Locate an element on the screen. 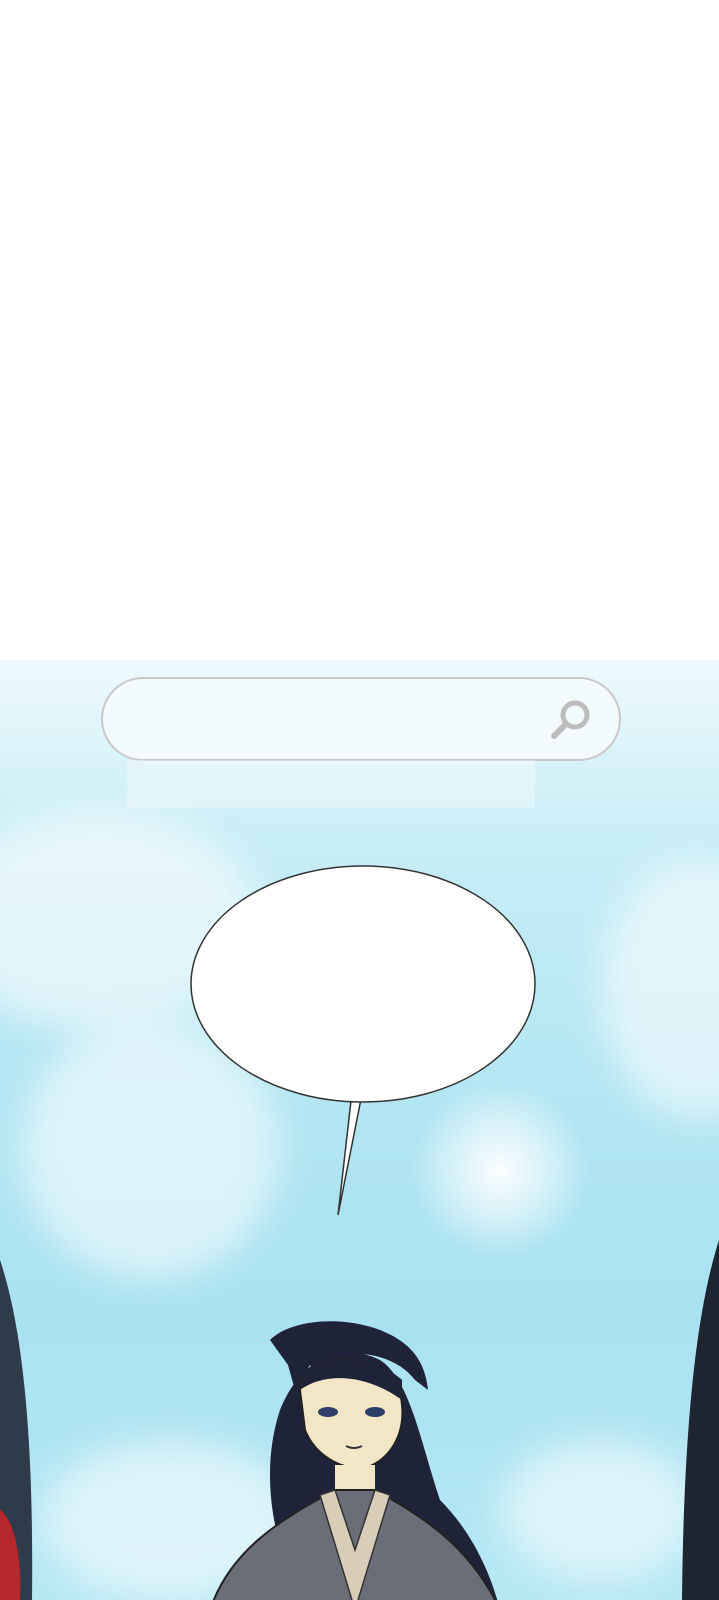 This screenshot has width=719, height=1600. character-figure is located at coordinates (370, 1460).